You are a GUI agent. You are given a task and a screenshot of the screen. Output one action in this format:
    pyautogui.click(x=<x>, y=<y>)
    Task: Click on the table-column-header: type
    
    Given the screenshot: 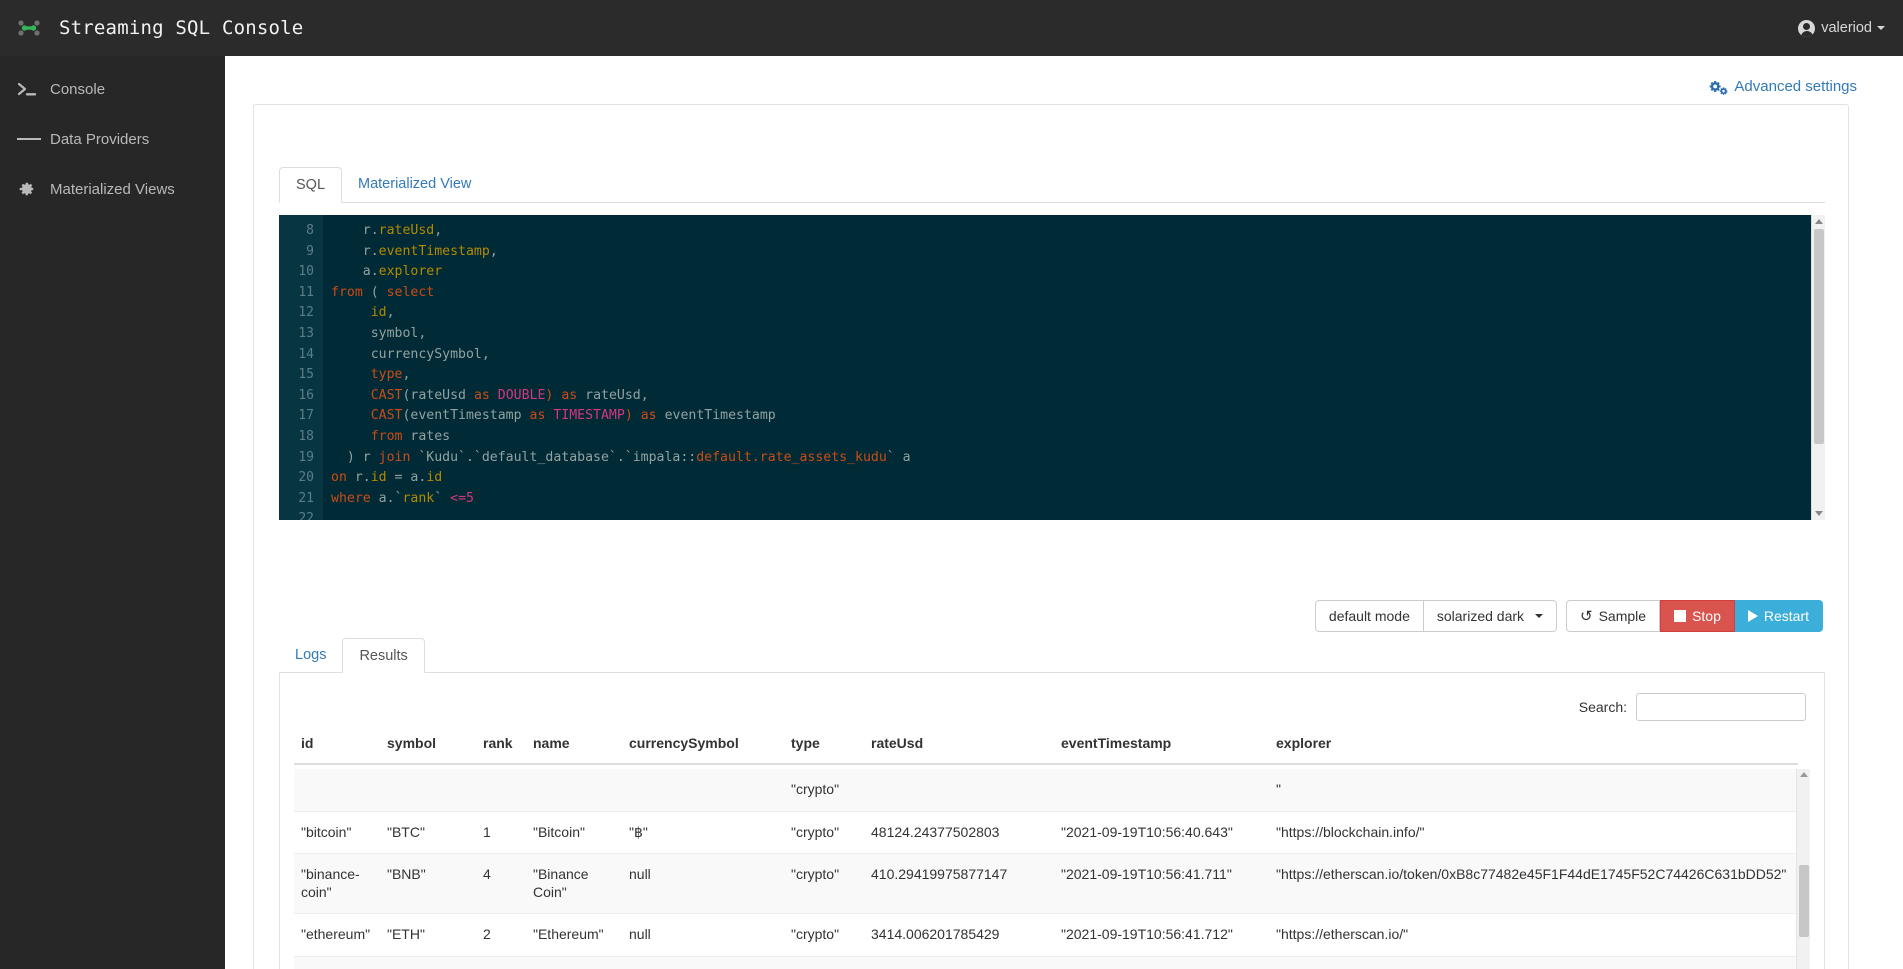 What is the action you would take?
    pyautogui.click(x=824, y=750)
    